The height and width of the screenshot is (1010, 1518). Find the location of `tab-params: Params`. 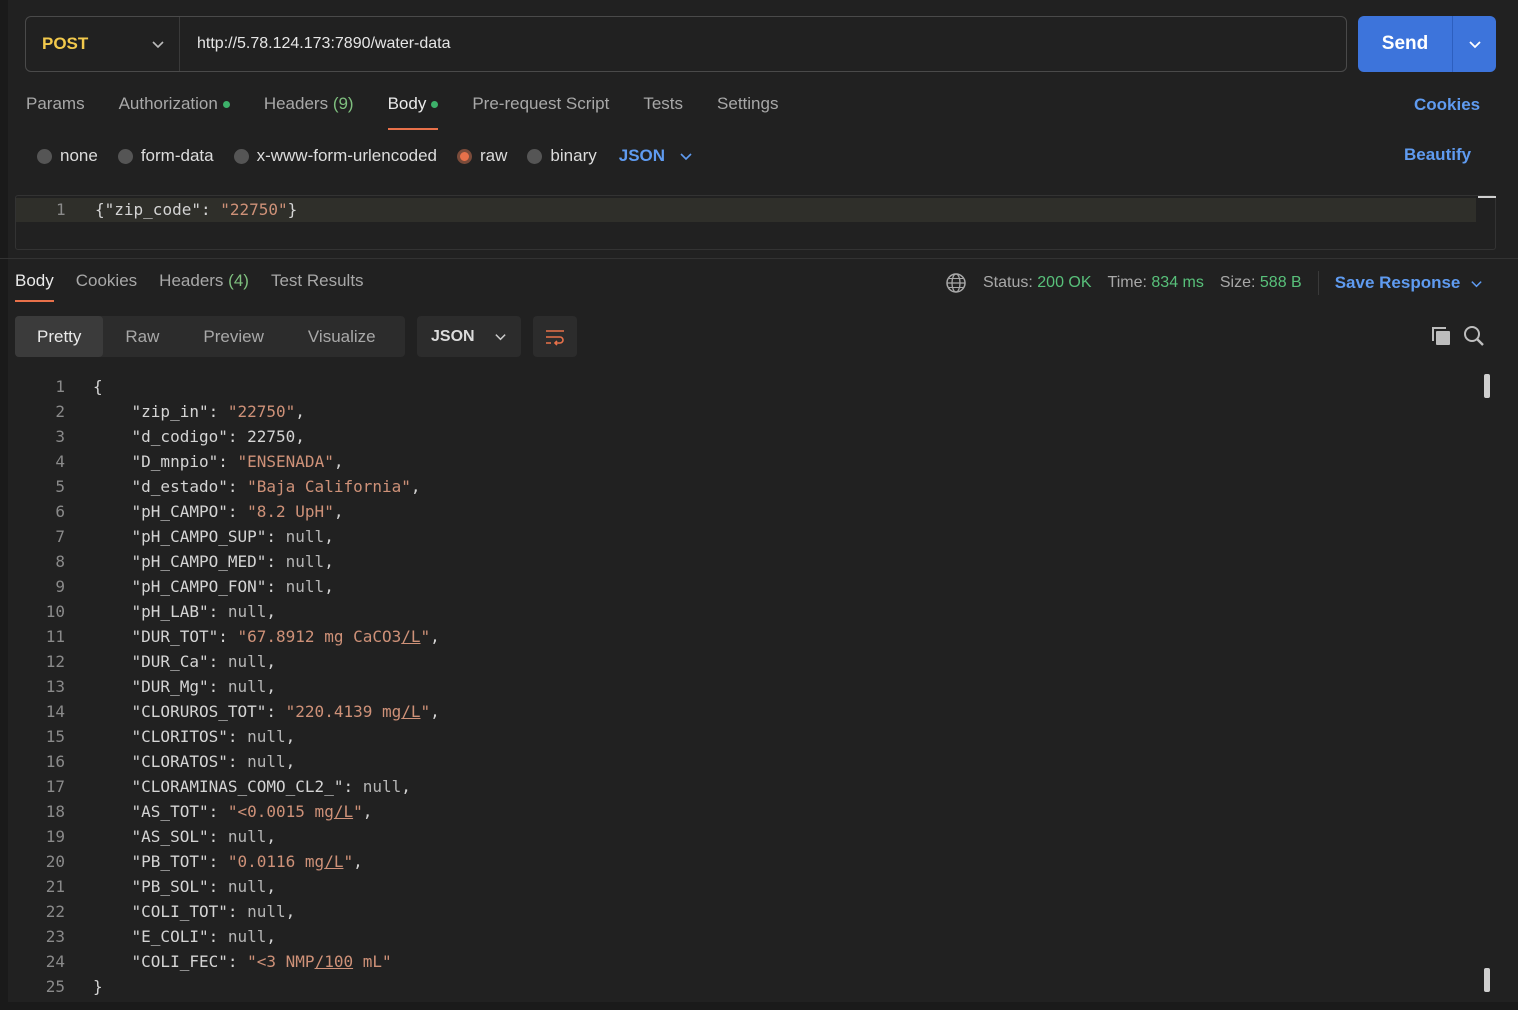

tab-params: Params is located at coordinates (55, 107).